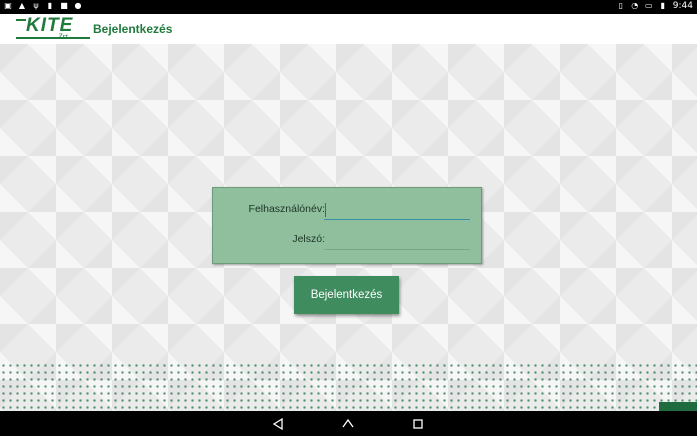 The height and width of the screenshot is (436, 697). Describe the element at coordinates (397, 210) in the screenshot. I see `username-input` at that location.